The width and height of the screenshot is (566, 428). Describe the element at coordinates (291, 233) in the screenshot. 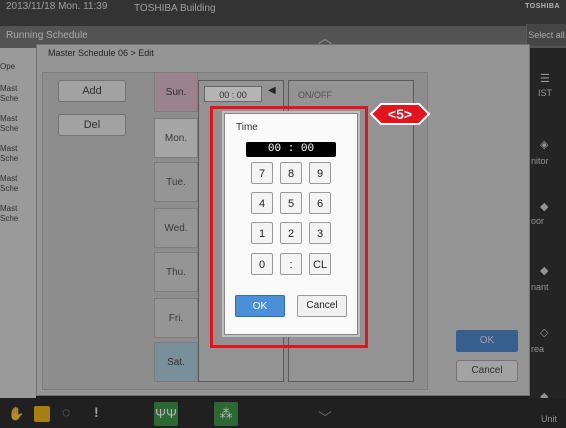

I see `key-2: 2` at that location.